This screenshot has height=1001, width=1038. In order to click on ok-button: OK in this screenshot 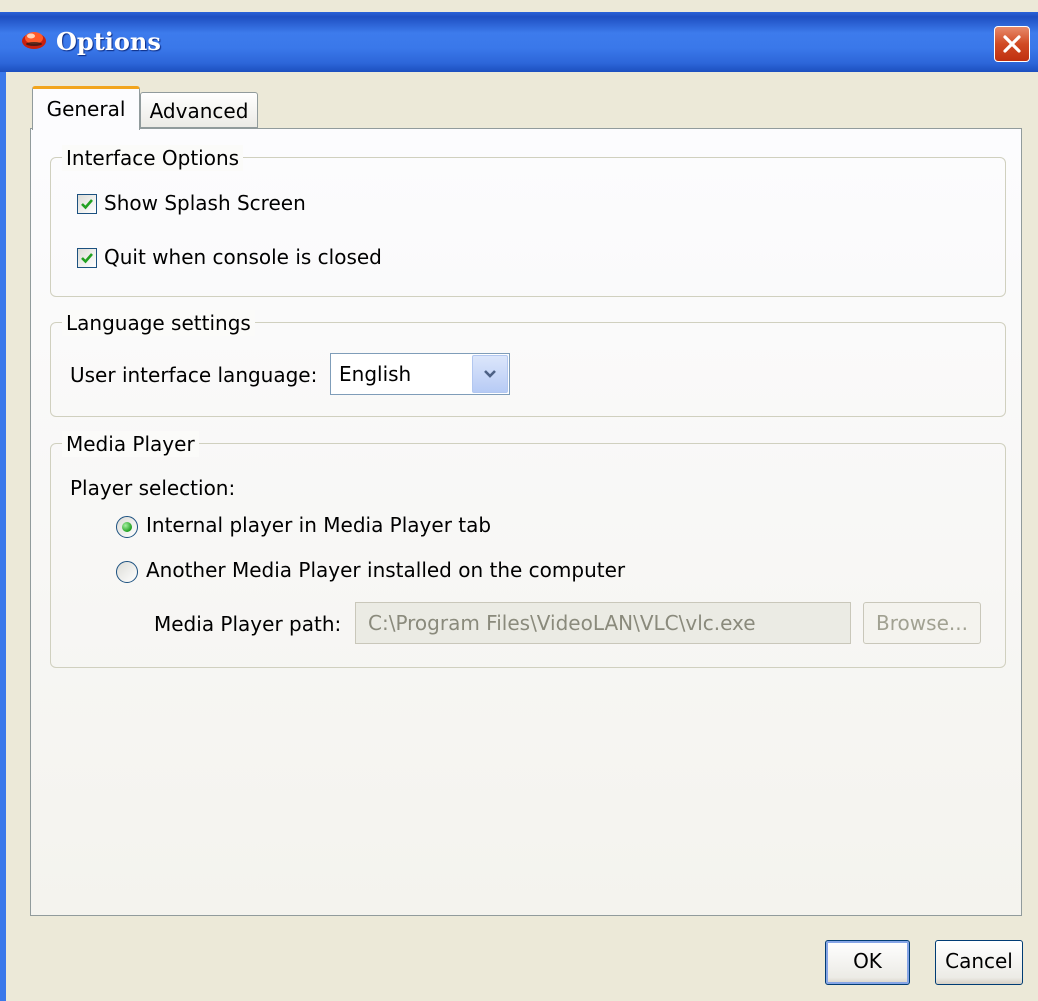, I will do `click(867, 962)`.